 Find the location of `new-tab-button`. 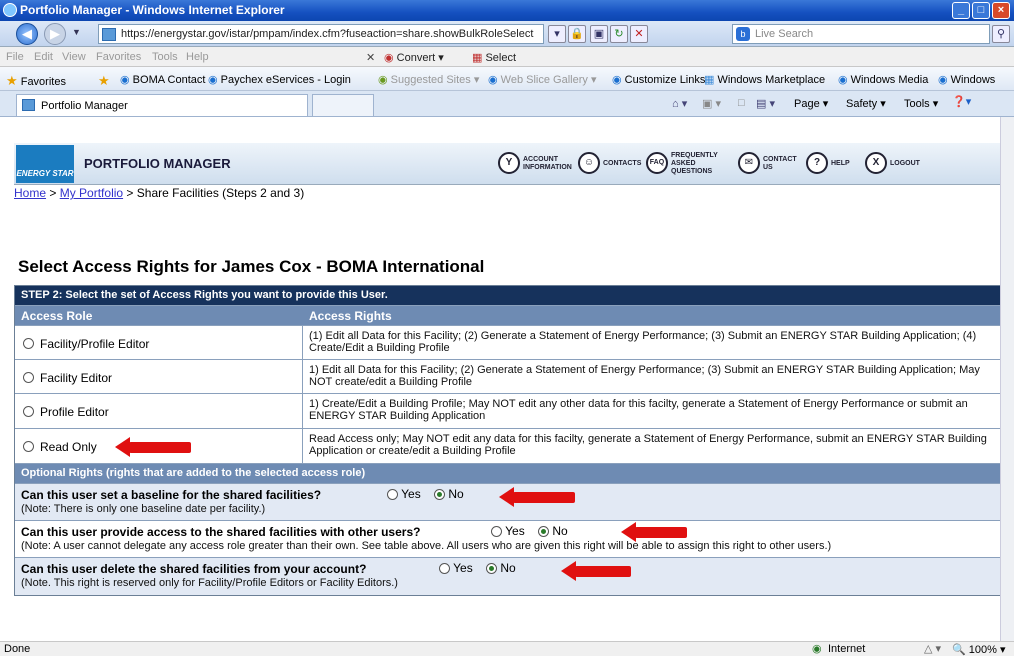

new-tab-button is located at coordinates (343, 105).